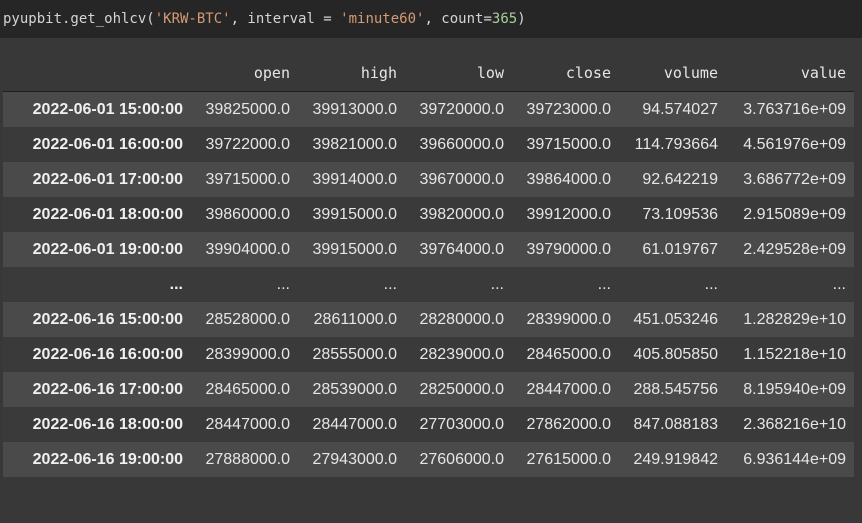  I want to click on cell-open: 39860000.0, so click(247, 214).